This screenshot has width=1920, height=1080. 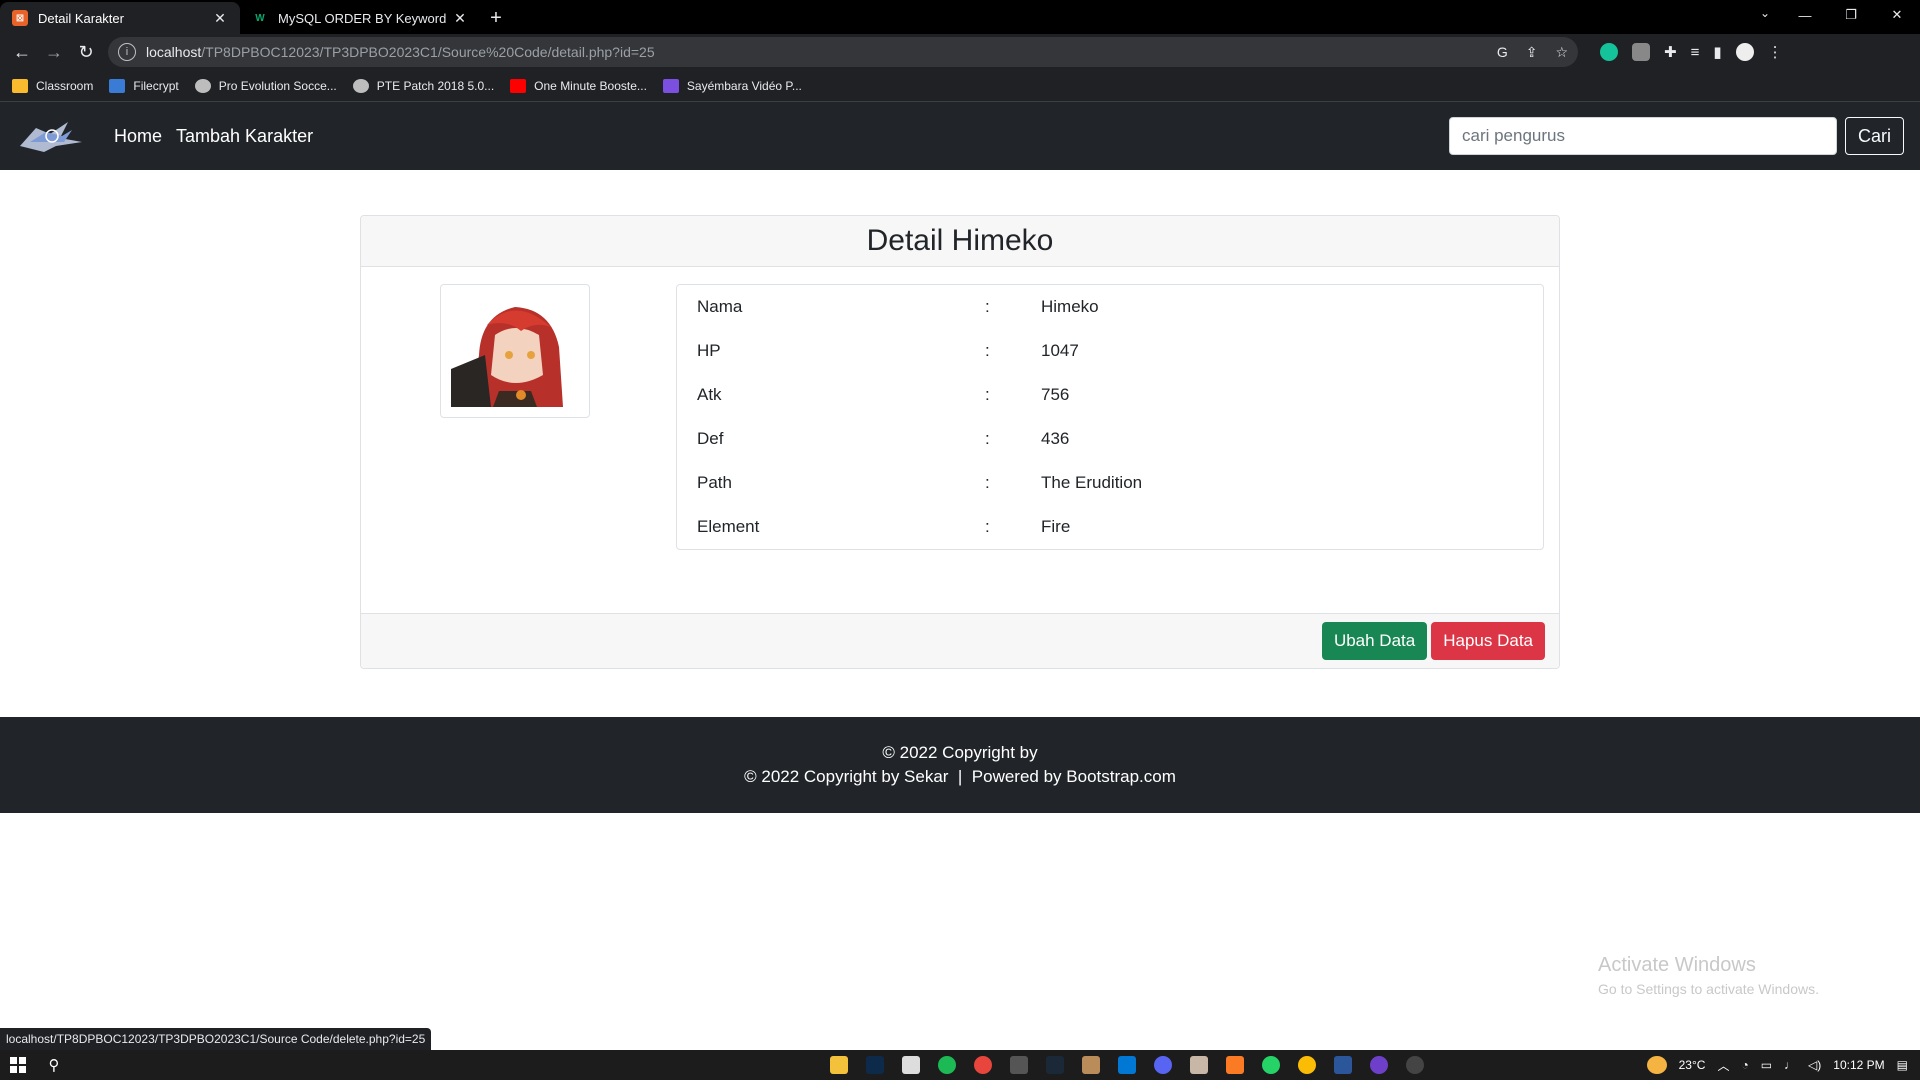 I want to click on site-info-icon: i, so click(x=127, y=52).